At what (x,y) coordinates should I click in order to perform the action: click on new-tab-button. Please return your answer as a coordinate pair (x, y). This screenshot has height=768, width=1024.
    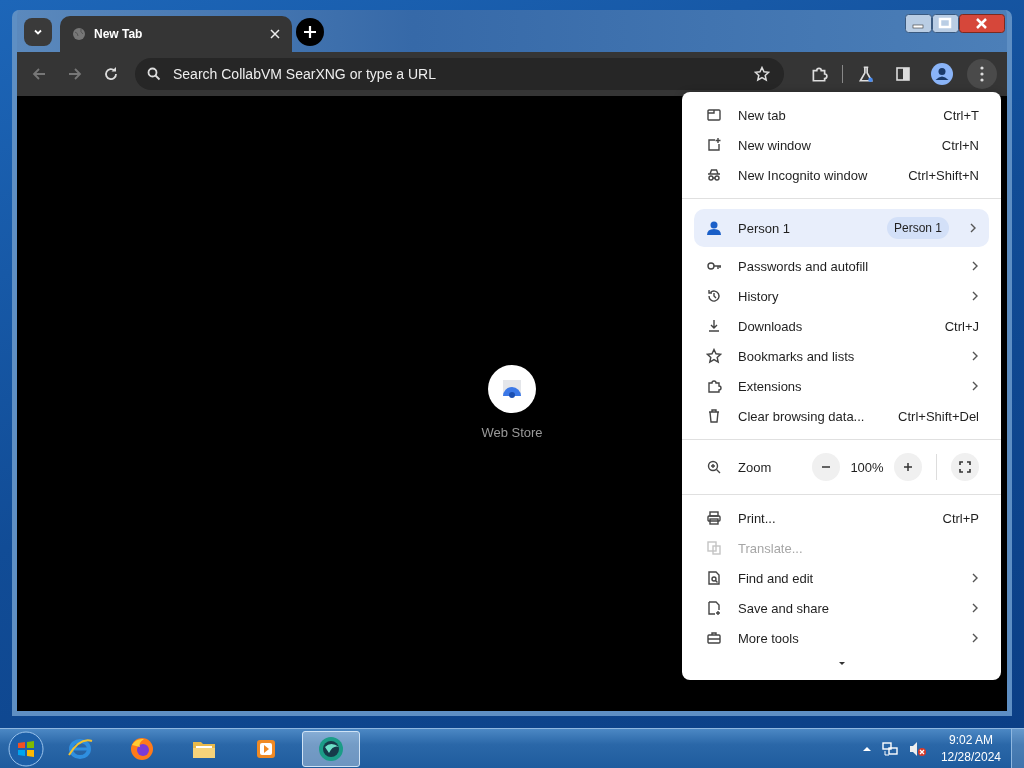
    Looking at the image, I should click on (310, 32).